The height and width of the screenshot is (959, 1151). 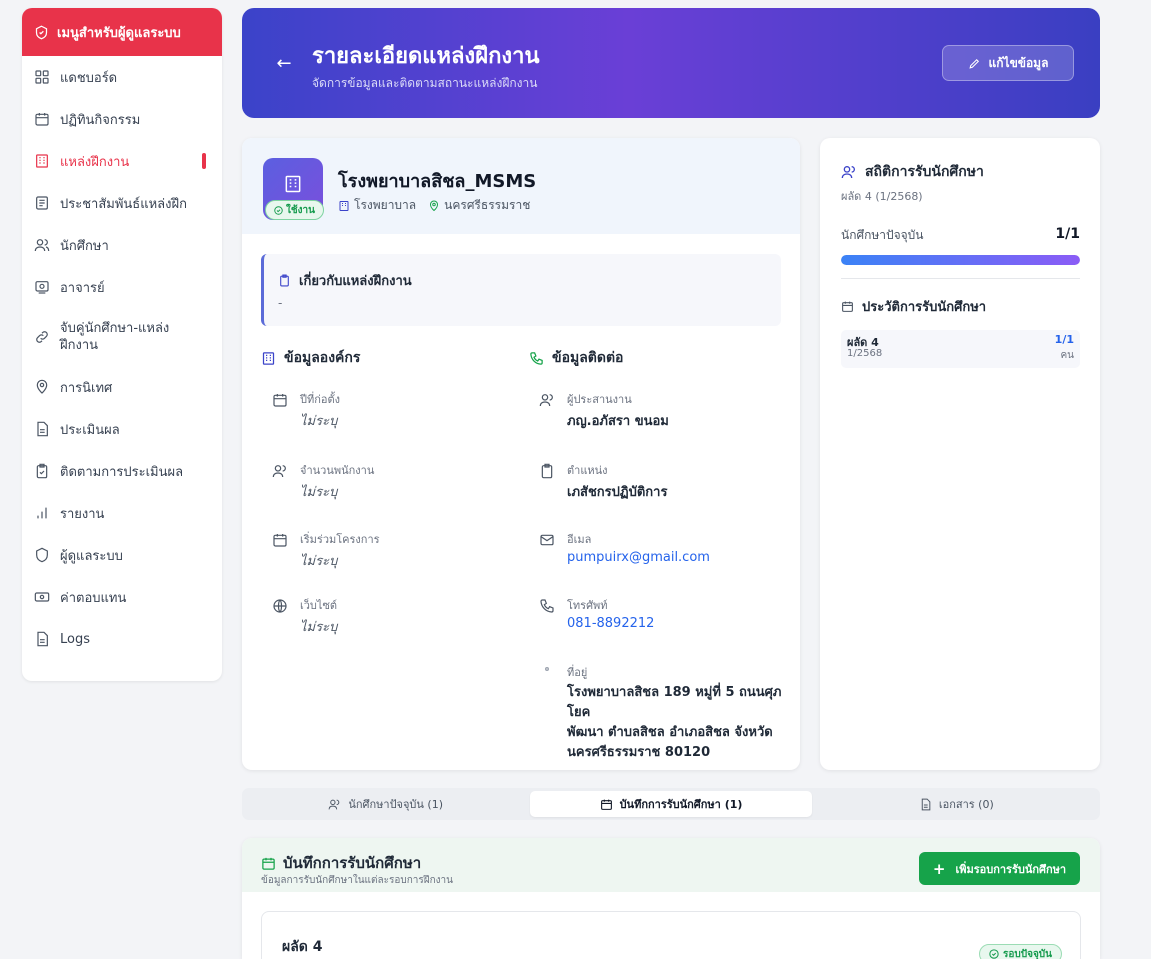 What do you see at coordinates (674, 702) in the screenshot?
I see `address-line: โรงพยาบาลสิชล 189 หมู่ที่ 5 ถนนศุภโยค` at bounding box center [674, 702].